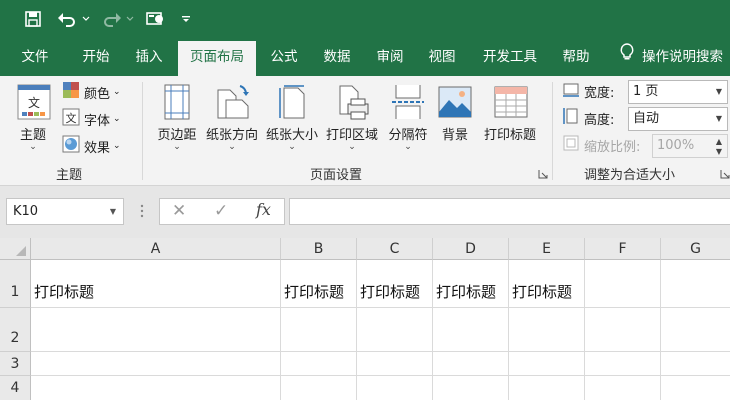  What do you see at coordinates (156, 19) in the screenshot?
I see `touch-mode-icon` at bounding box center [156, 19].